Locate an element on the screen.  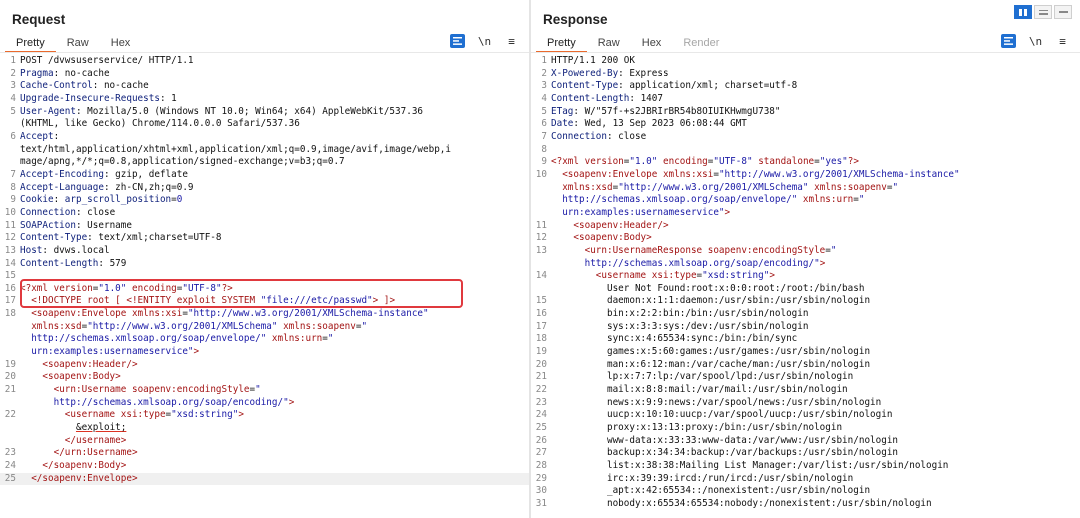
code-text: Pragma: no-cache is located at coordinates (274, 74).